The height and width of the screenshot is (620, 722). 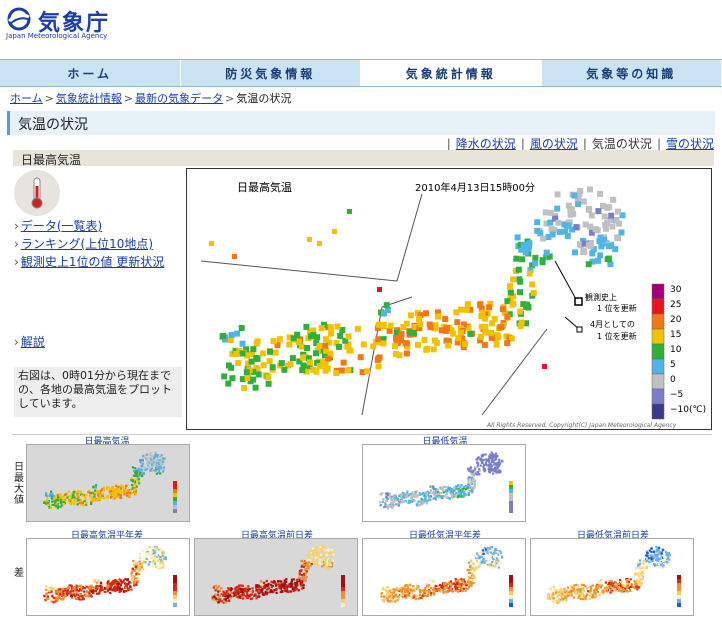 I want to click on side-link-ranking: ランキング(上位10地点), so click(x=89, y=244).